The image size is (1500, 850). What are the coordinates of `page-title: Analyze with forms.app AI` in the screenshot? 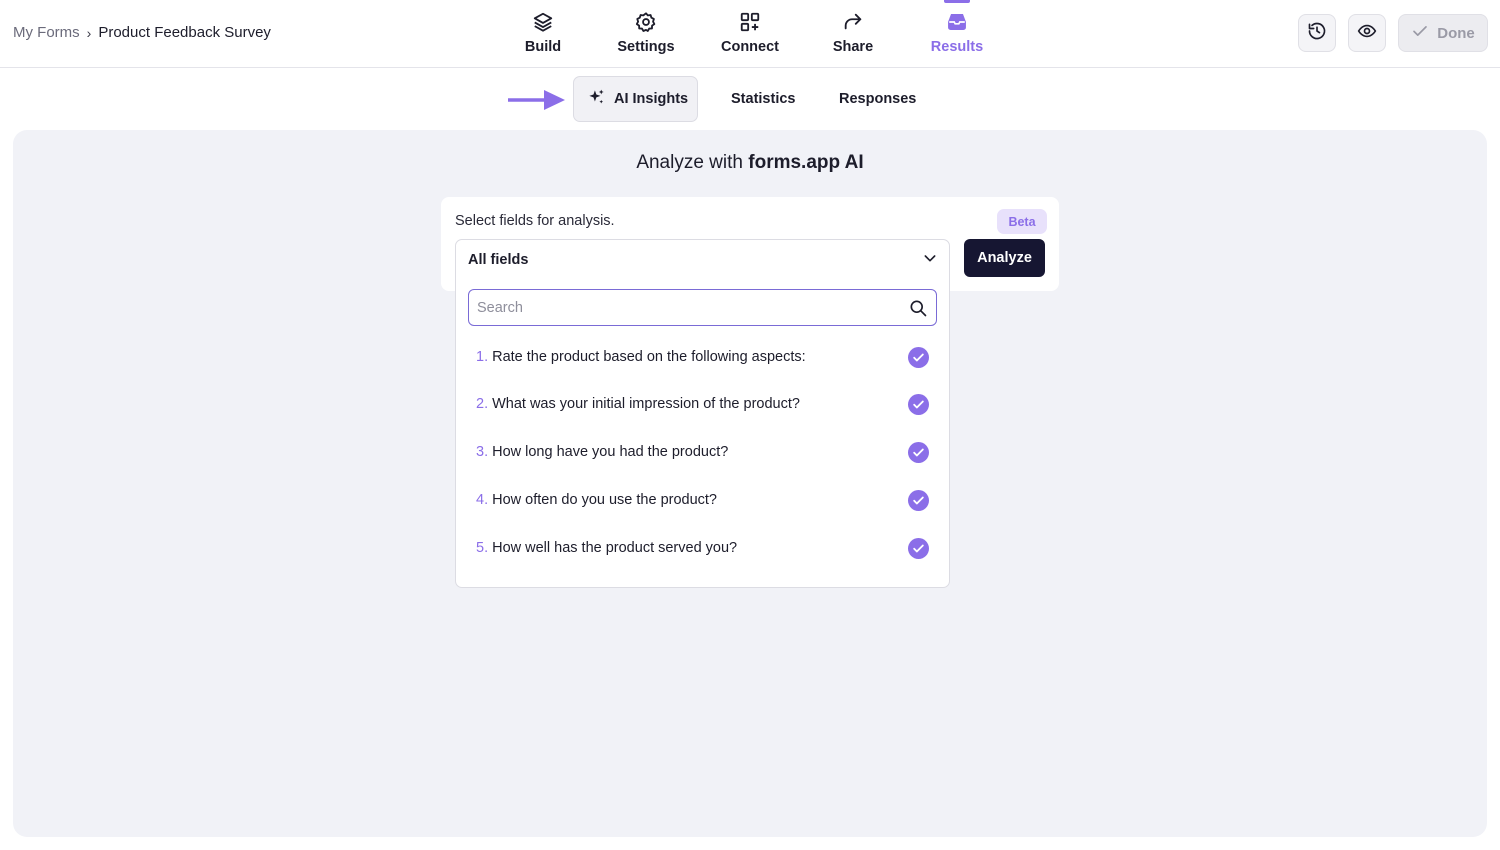 It's located at (750, 163).